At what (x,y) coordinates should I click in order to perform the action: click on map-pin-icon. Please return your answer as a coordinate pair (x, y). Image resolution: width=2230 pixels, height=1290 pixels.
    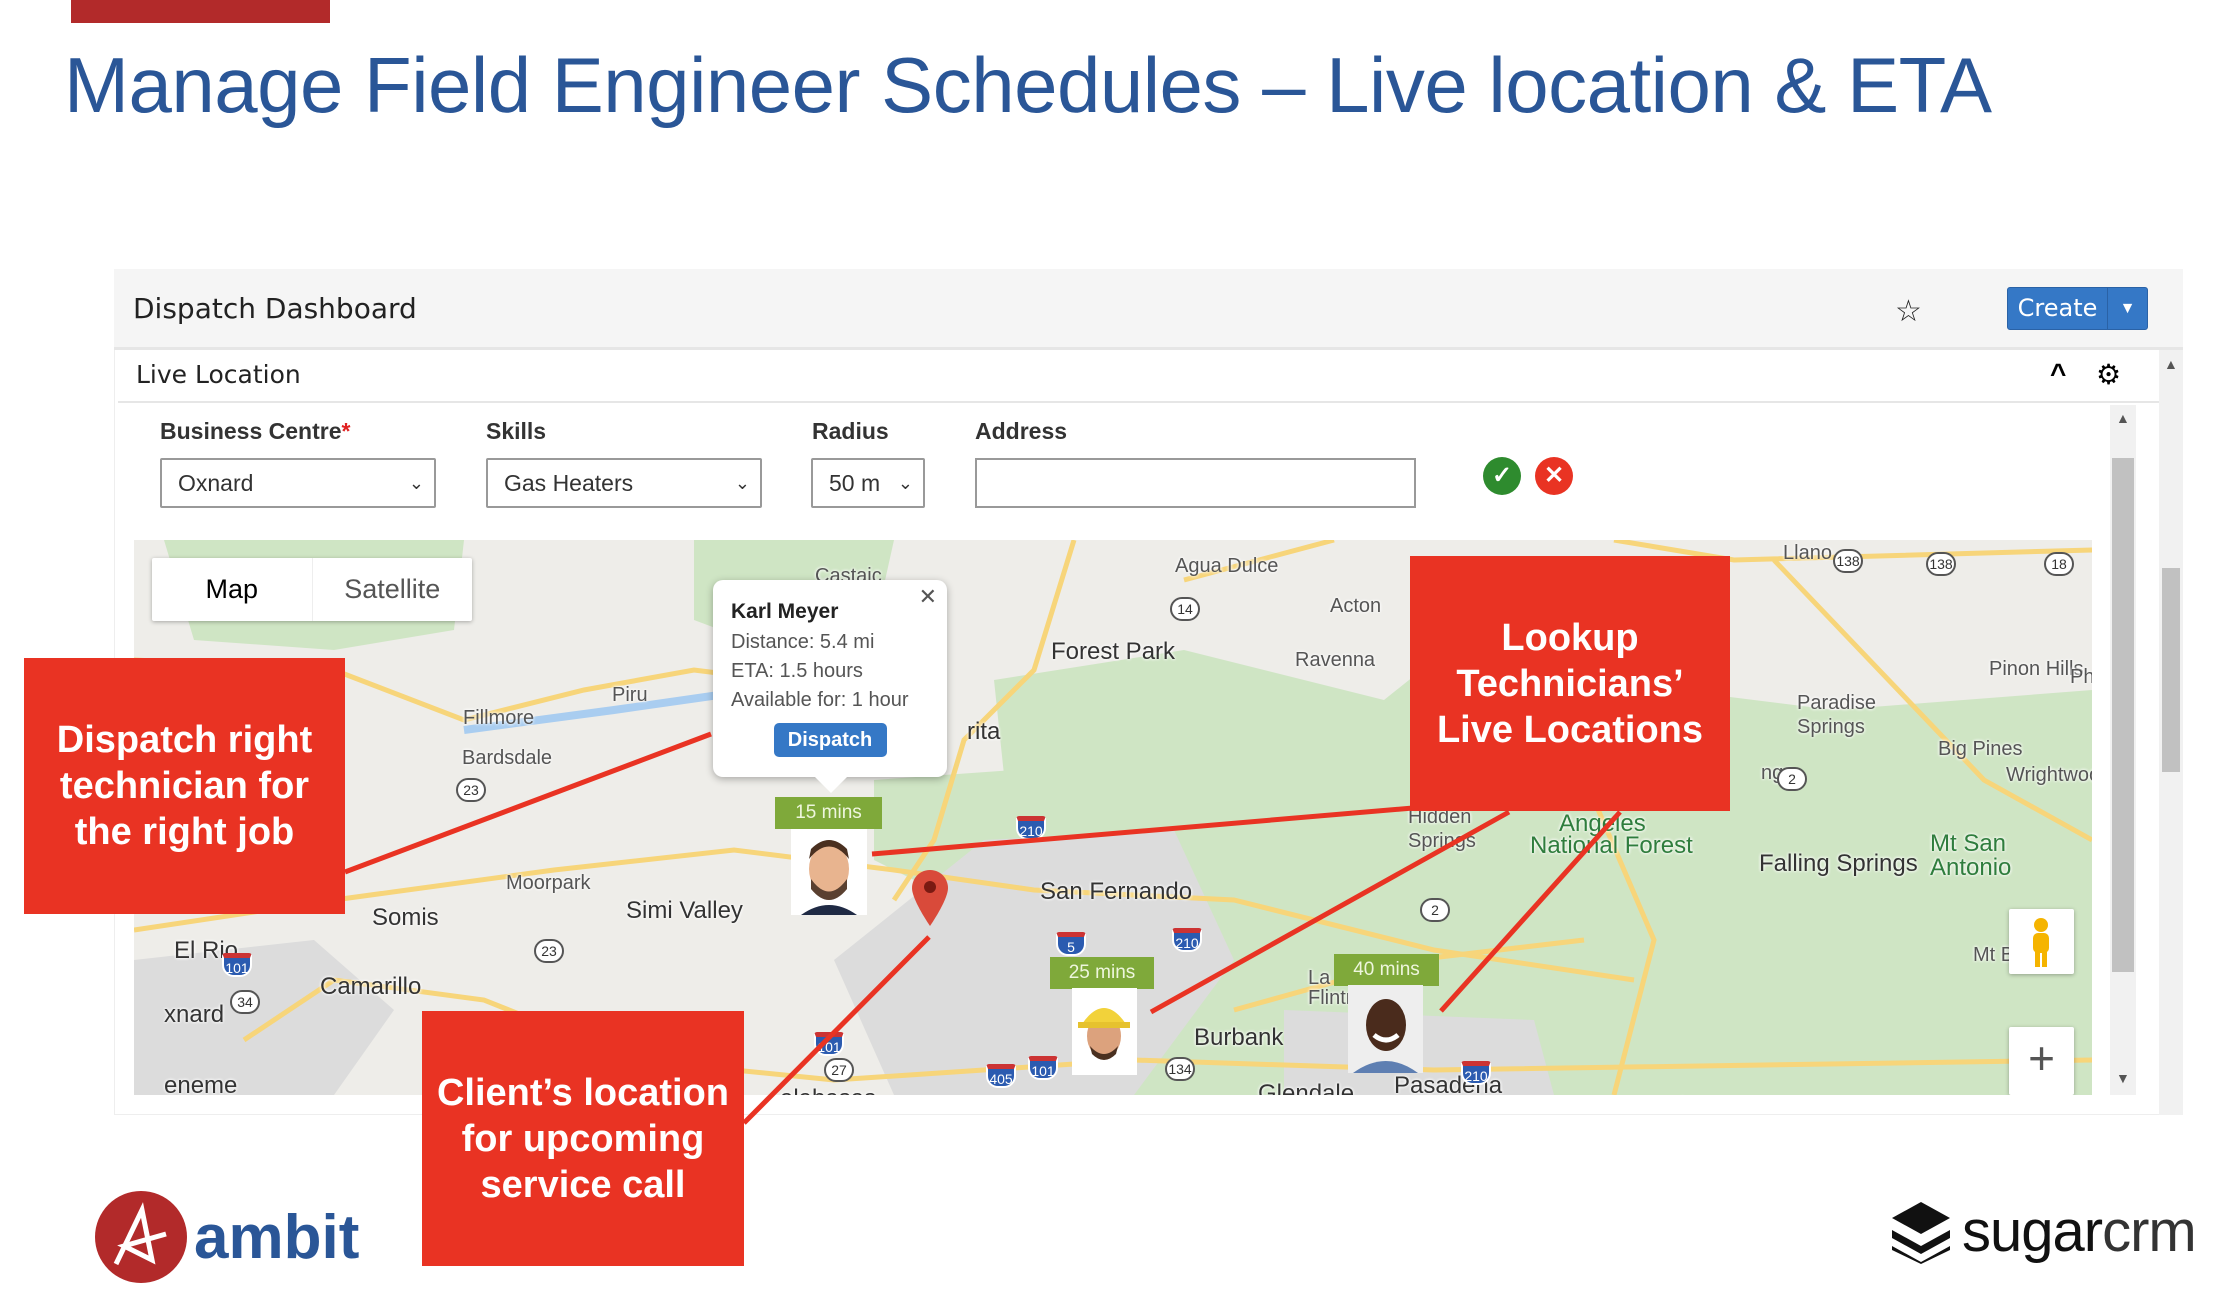
    Looking at the image, I should click on (930, 898).